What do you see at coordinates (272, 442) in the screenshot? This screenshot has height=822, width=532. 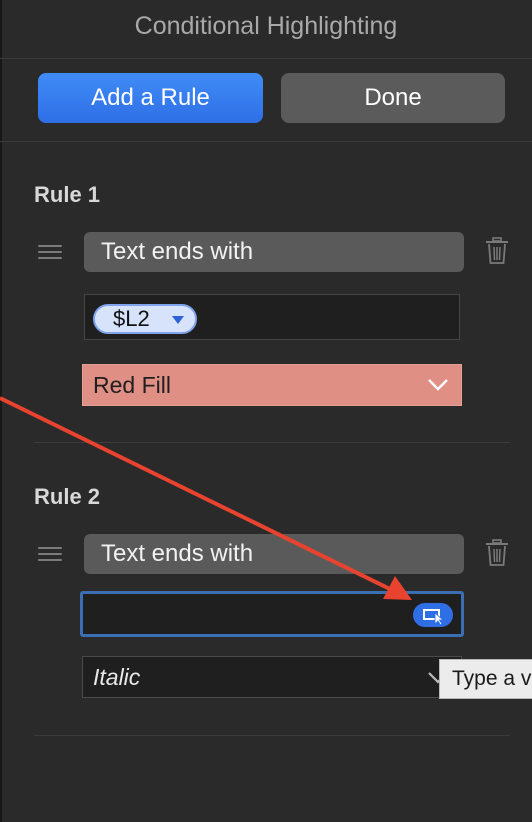 I see `rule-divider` at bounding box center [272, 442].